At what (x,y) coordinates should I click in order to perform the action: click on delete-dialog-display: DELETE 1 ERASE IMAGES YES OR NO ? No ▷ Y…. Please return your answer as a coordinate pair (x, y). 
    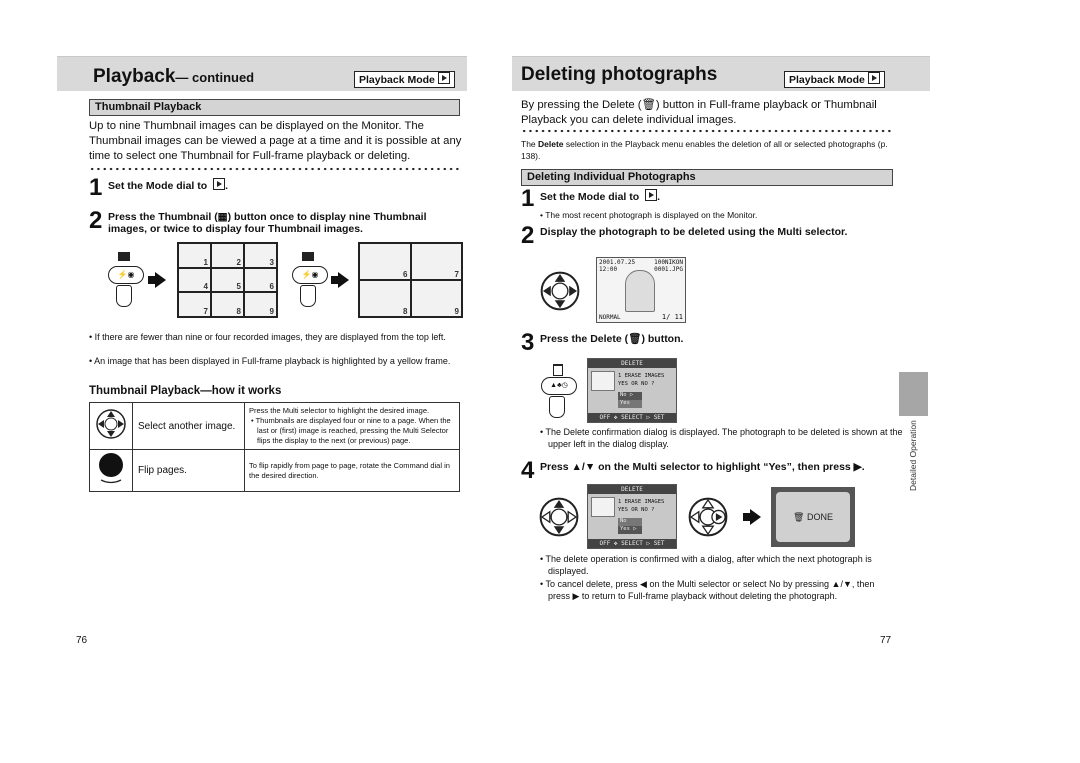
    Looking at the image, I should click on (632, 390).